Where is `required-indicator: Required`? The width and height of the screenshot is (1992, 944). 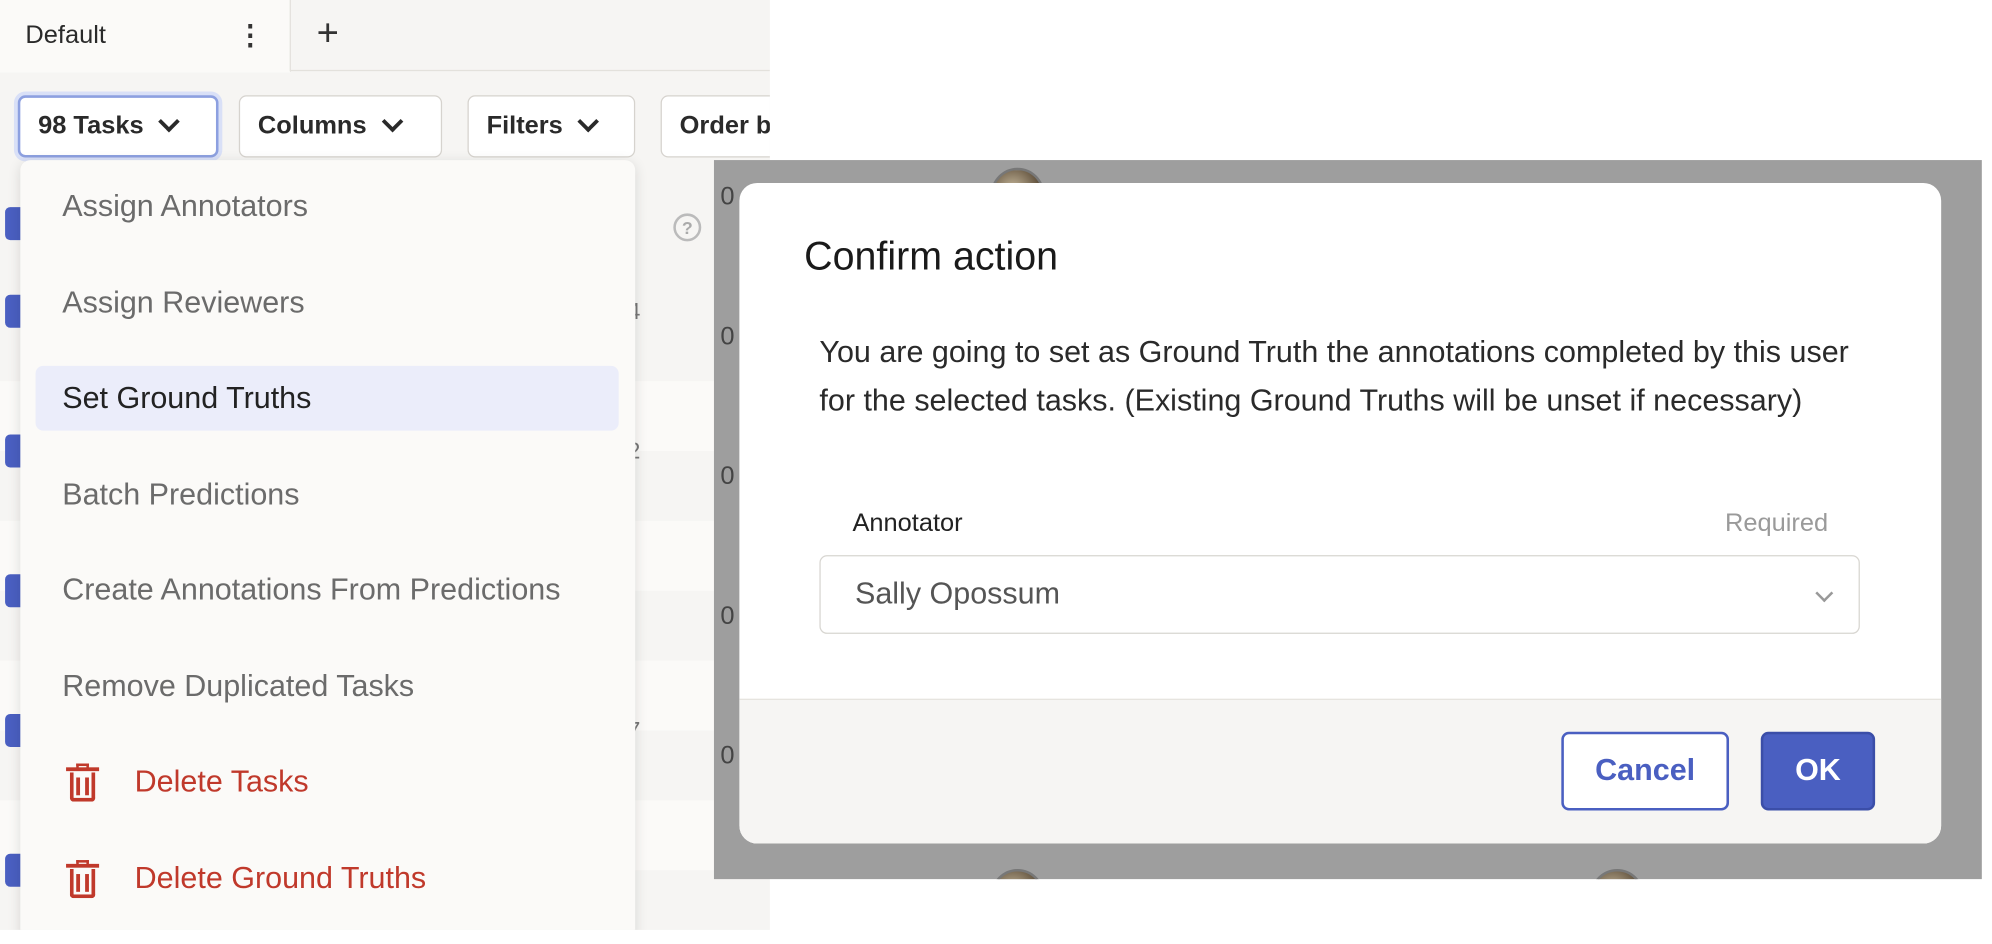 required-indicator: Required is located at coordinates (1776, 523).